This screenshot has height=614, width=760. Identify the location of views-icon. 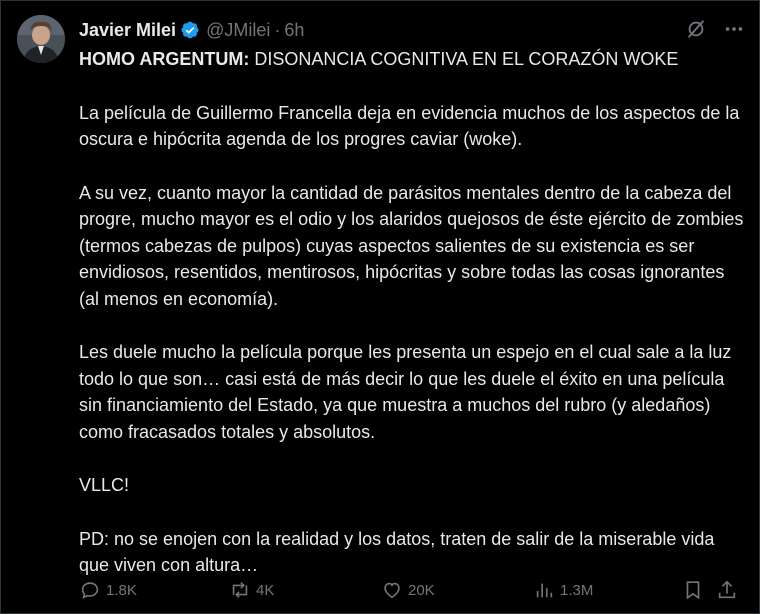
(544, 590).